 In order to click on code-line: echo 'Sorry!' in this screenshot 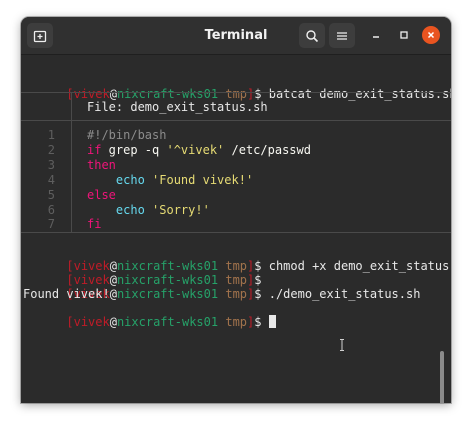, I will do `click(148, 210)`.